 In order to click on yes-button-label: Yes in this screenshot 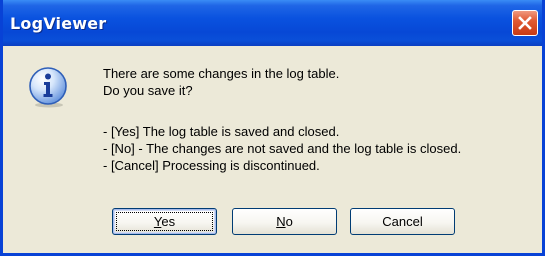, I will do `click(164, 221)`.